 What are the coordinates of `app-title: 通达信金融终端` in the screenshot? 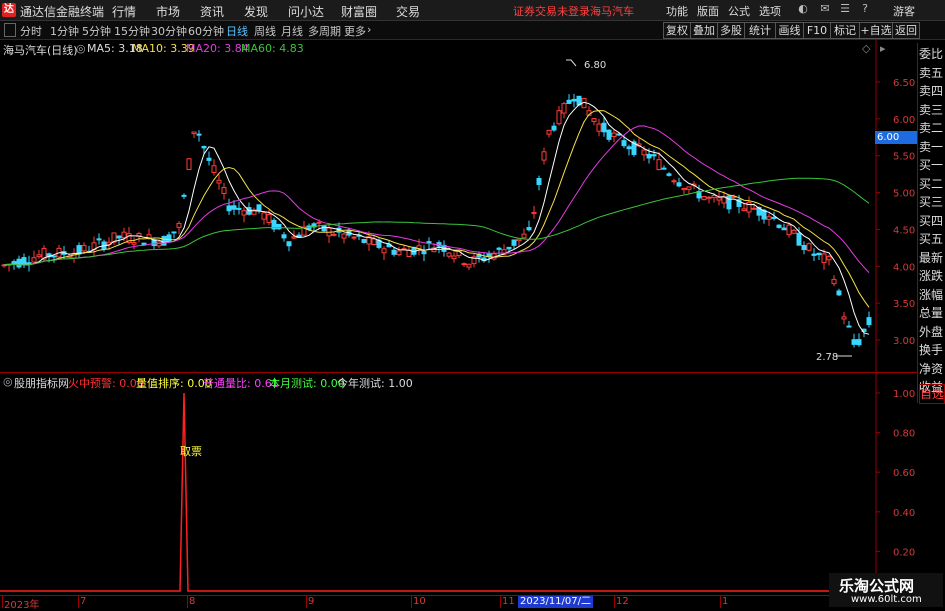 It's located at (62, 12).